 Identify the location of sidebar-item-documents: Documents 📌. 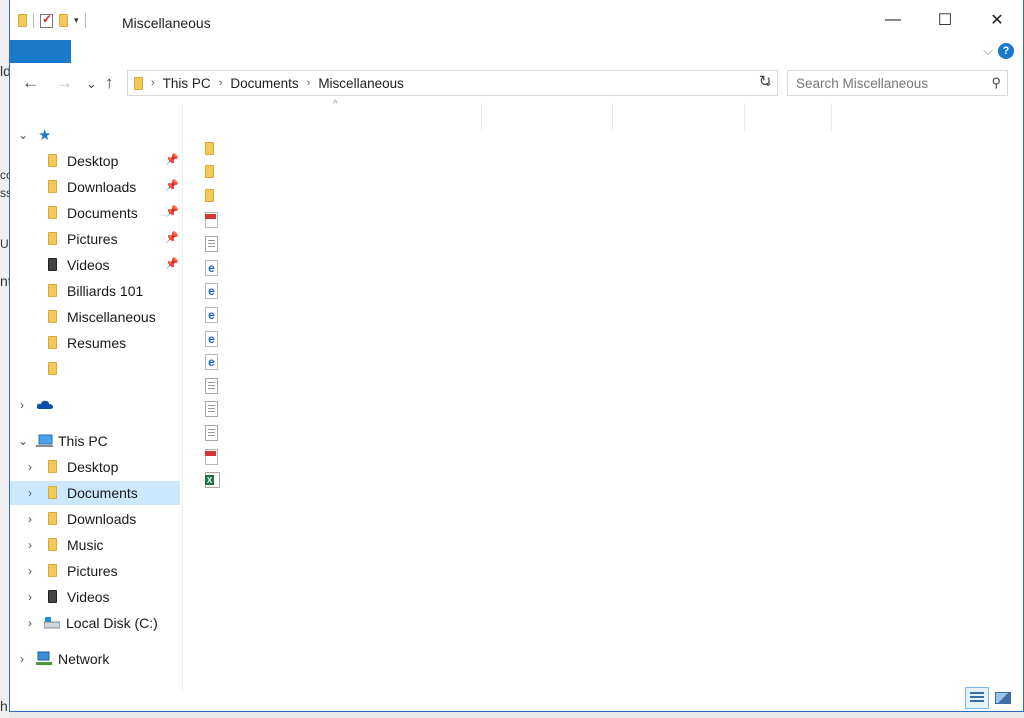
(95, 213).